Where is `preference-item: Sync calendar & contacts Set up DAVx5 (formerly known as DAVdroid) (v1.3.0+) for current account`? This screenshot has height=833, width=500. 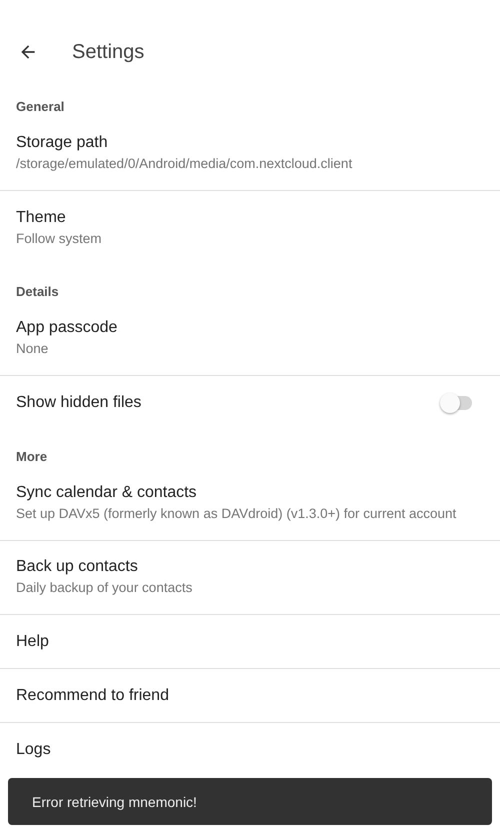
preference-item: Sync calendar & contacts Set up DAVx5 (formerly known as DAVdroid) (v1.3.0+) for current account is located at coordinates (250, 504).